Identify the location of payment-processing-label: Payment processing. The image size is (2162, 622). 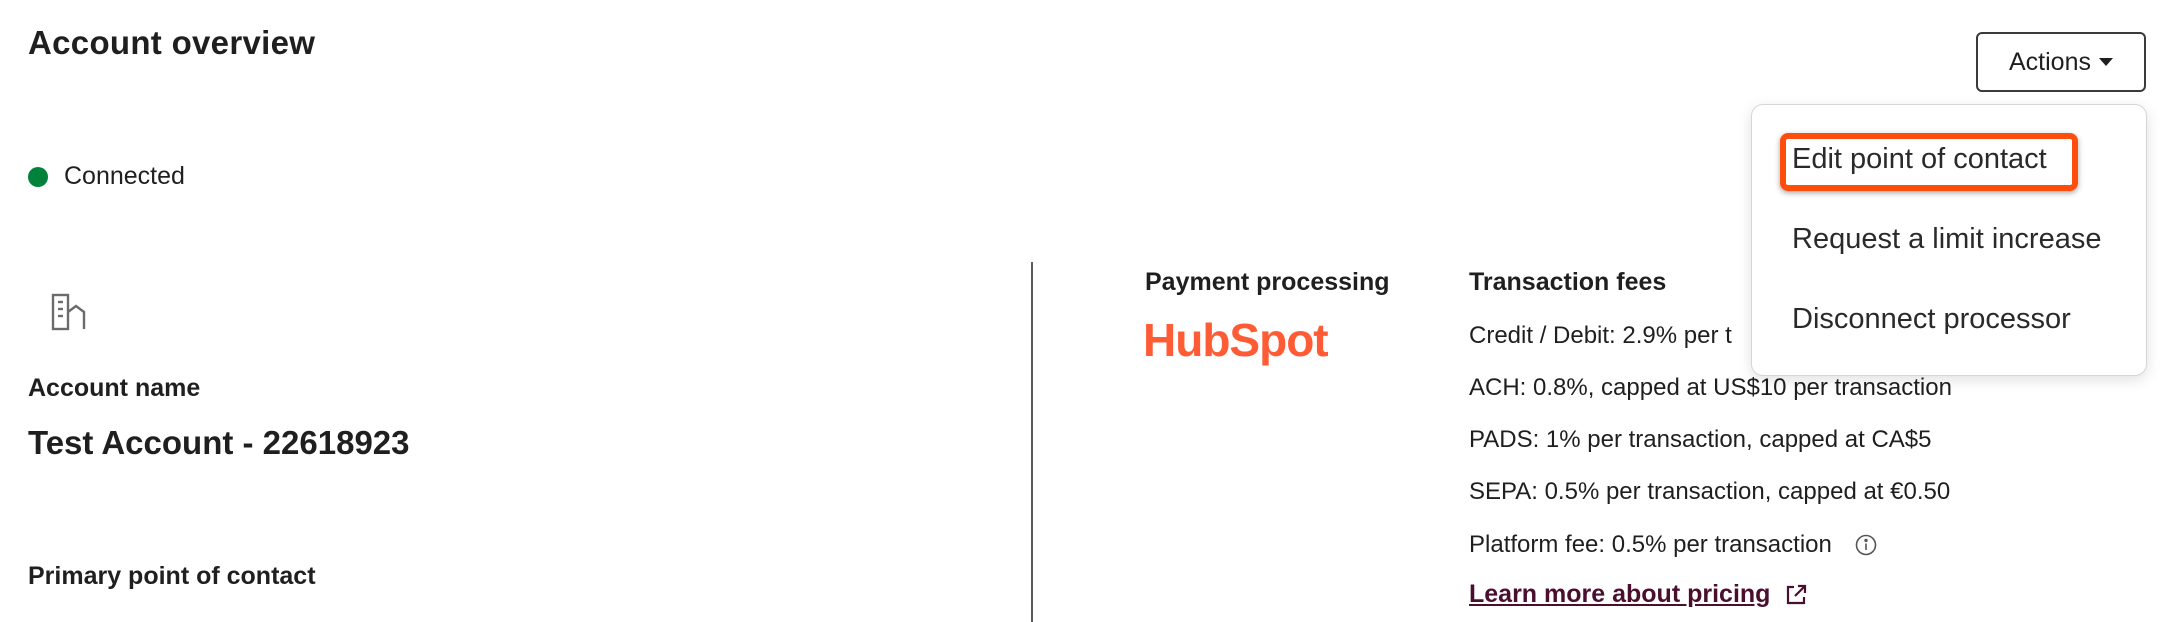
(1267, 282).